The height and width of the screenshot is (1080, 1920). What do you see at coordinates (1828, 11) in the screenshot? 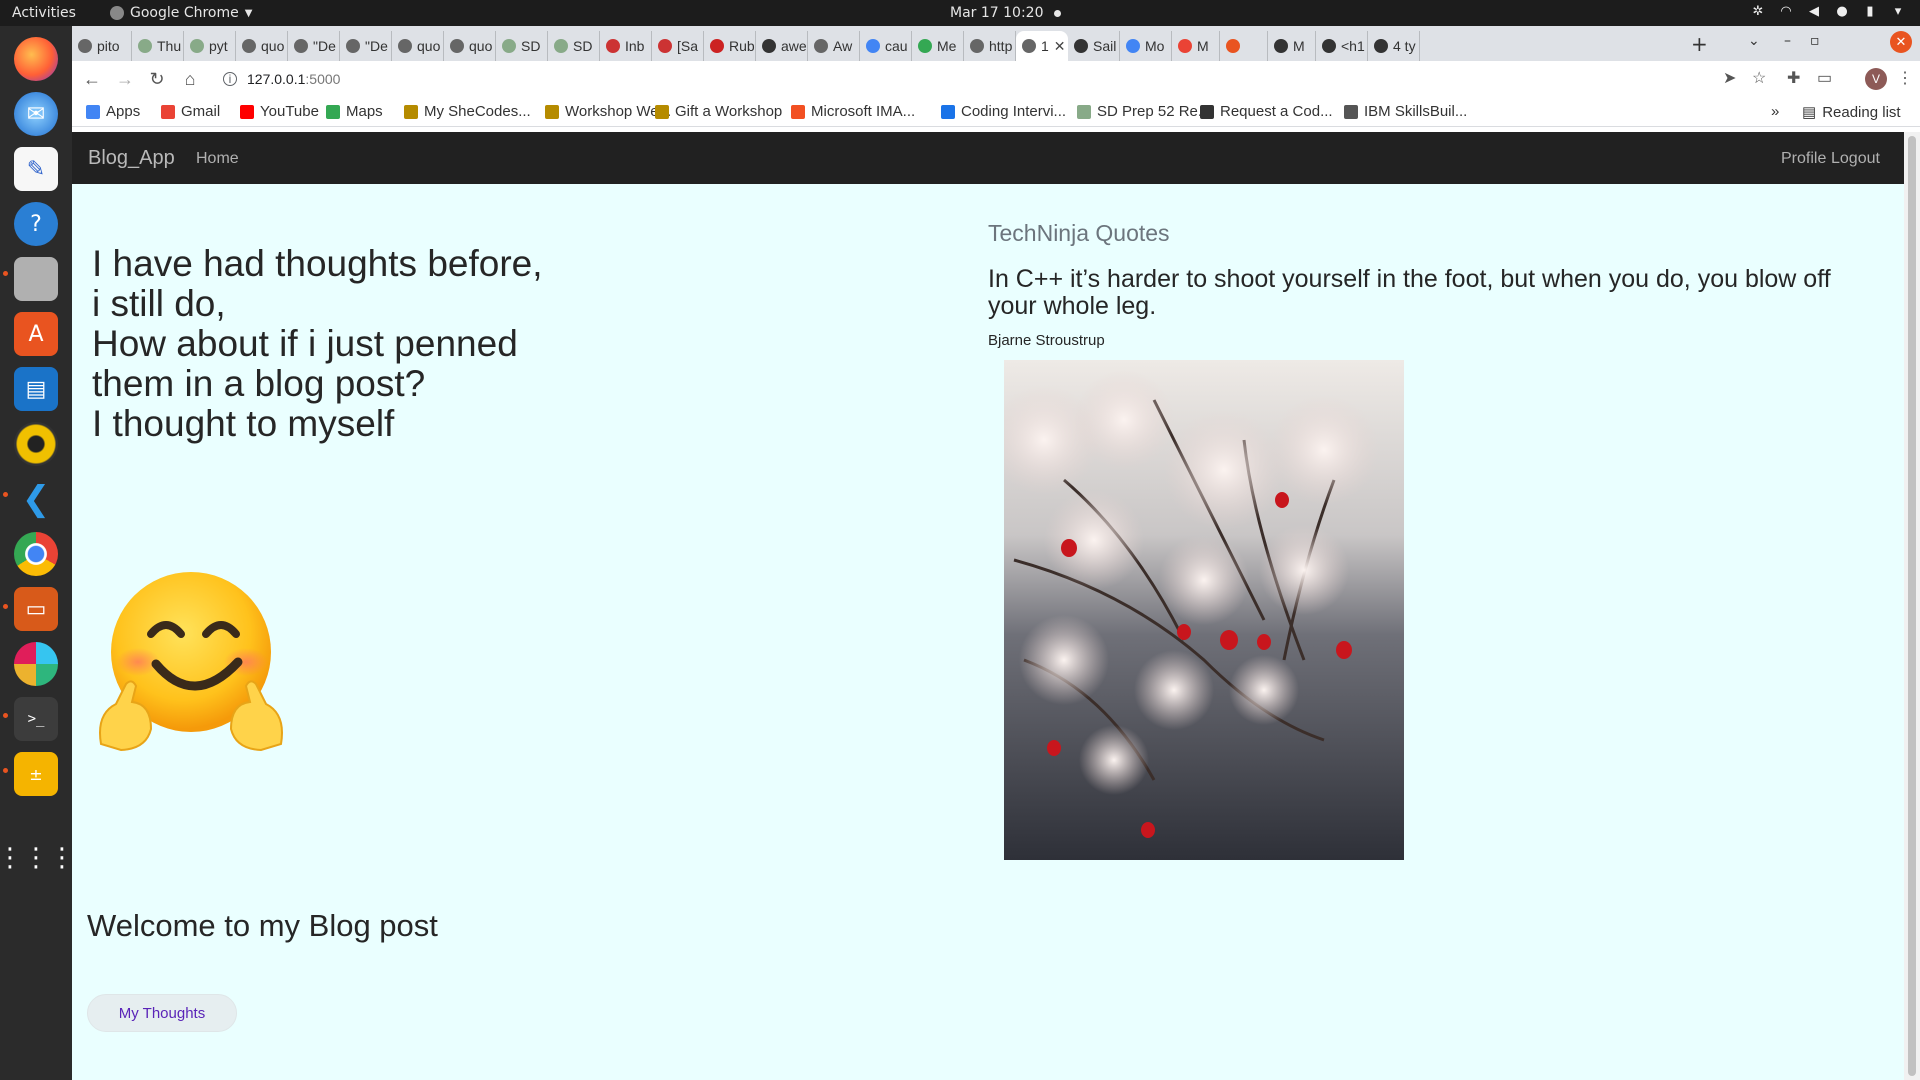
I see `system-tray: ✲ ◠ ◀ ● ▮ ▾` at bounding box center [1828, 11].